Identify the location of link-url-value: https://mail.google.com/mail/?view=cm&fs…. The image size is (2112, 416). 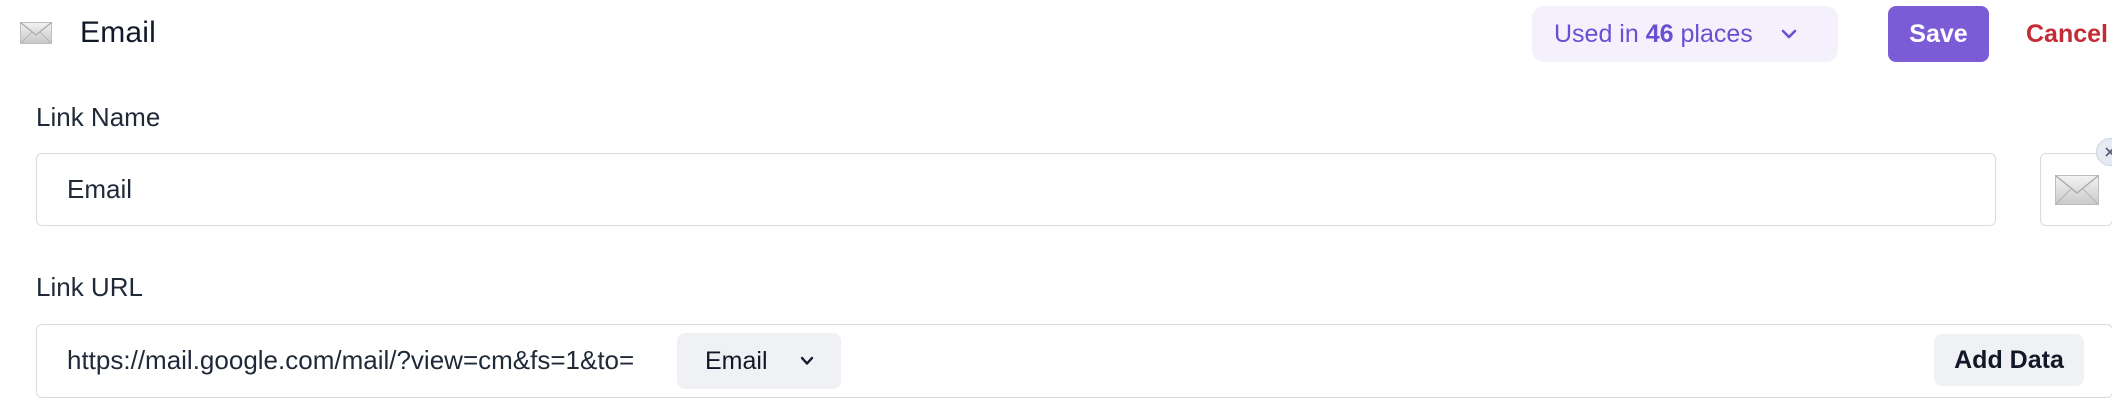
(350, 360).